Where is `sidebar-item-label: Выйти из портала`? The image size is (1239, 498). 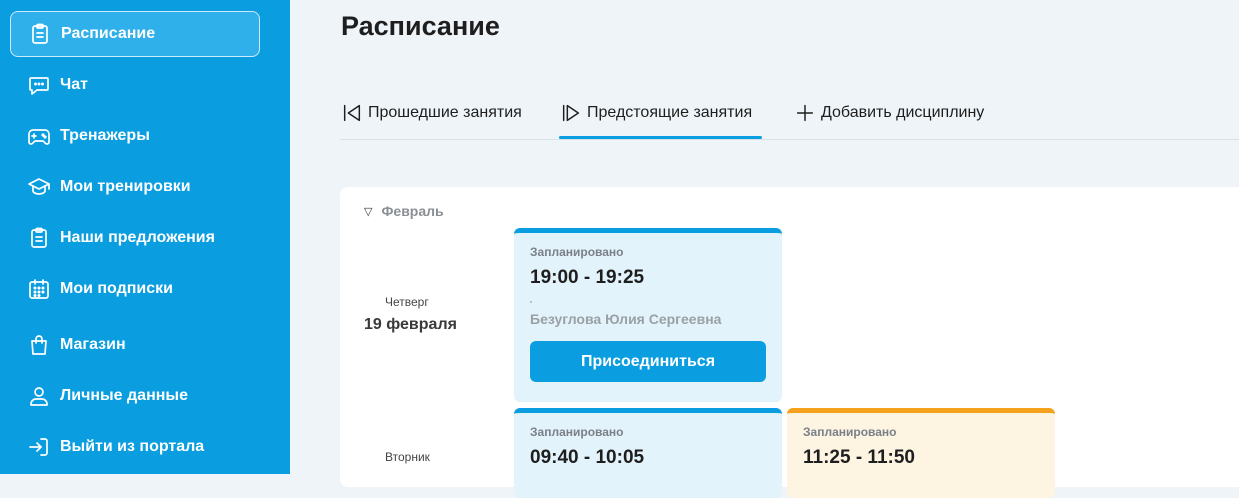
sidebar-item-label: Выйти из портала is located at coordinates (132, 446).